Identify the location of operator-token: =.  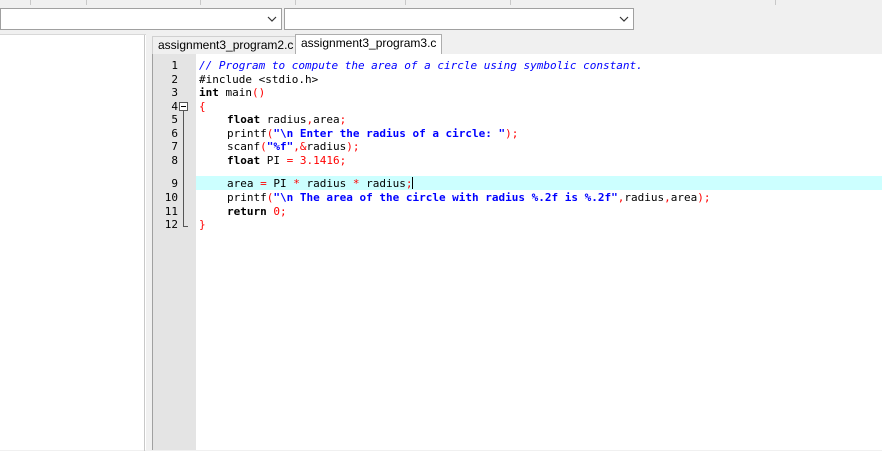
(263, 183).